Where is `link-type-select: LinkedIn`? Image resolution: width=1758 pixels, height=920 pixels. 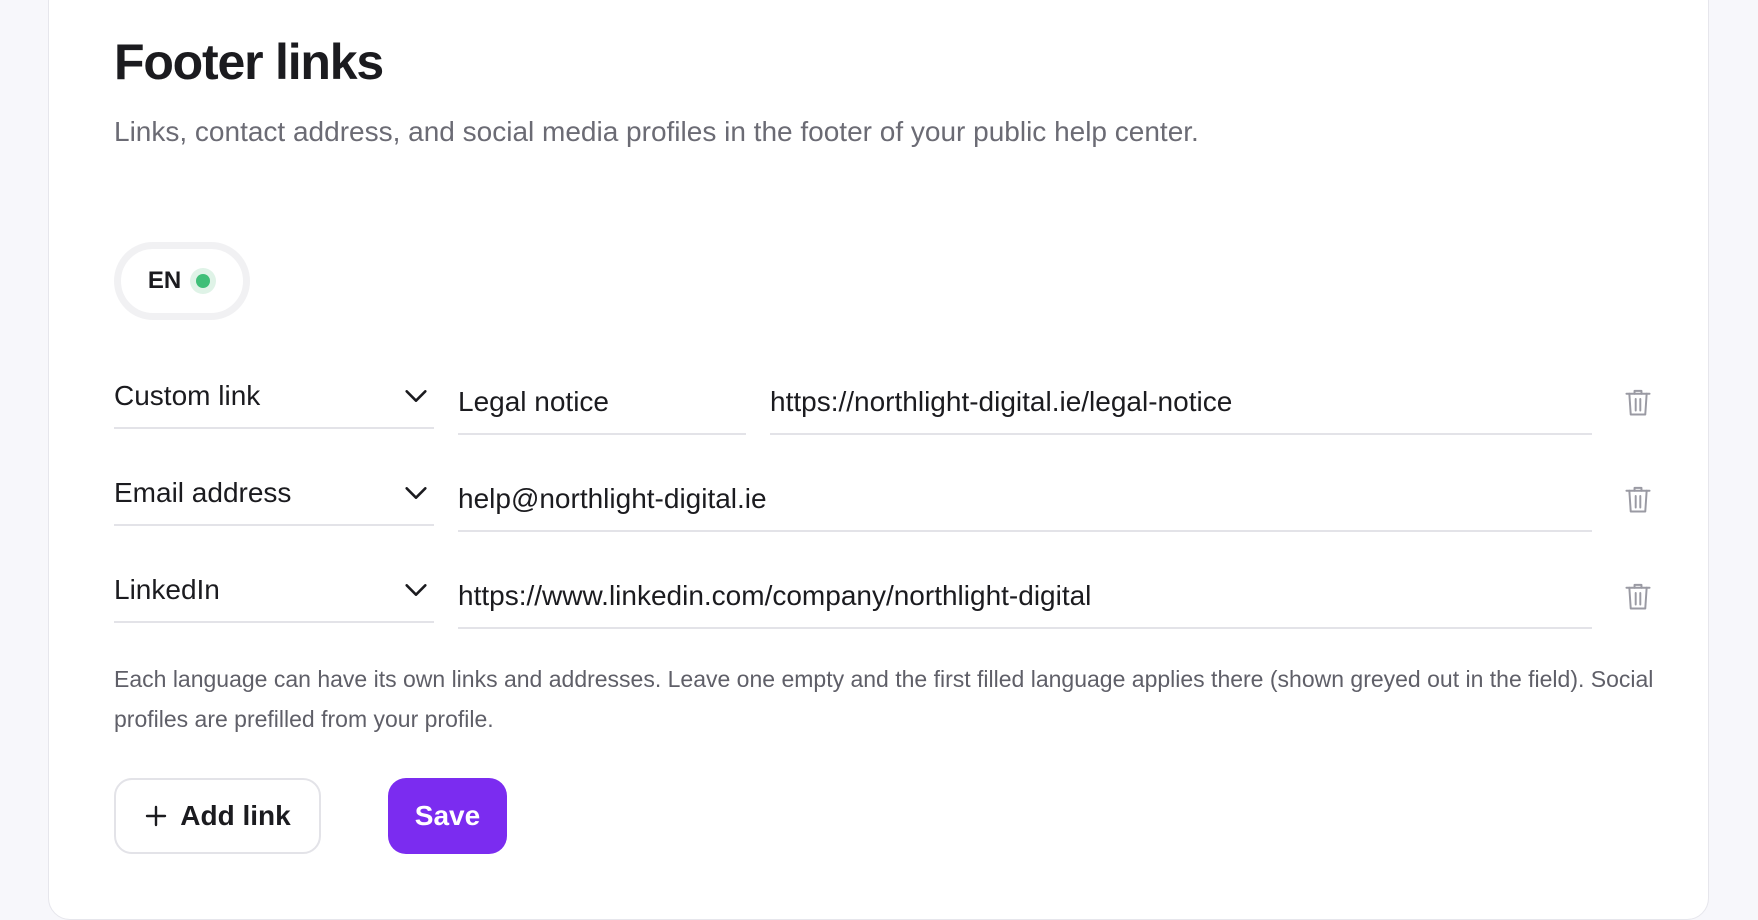
link-type-select: LinkedIn is located at coordinates (274, 591).